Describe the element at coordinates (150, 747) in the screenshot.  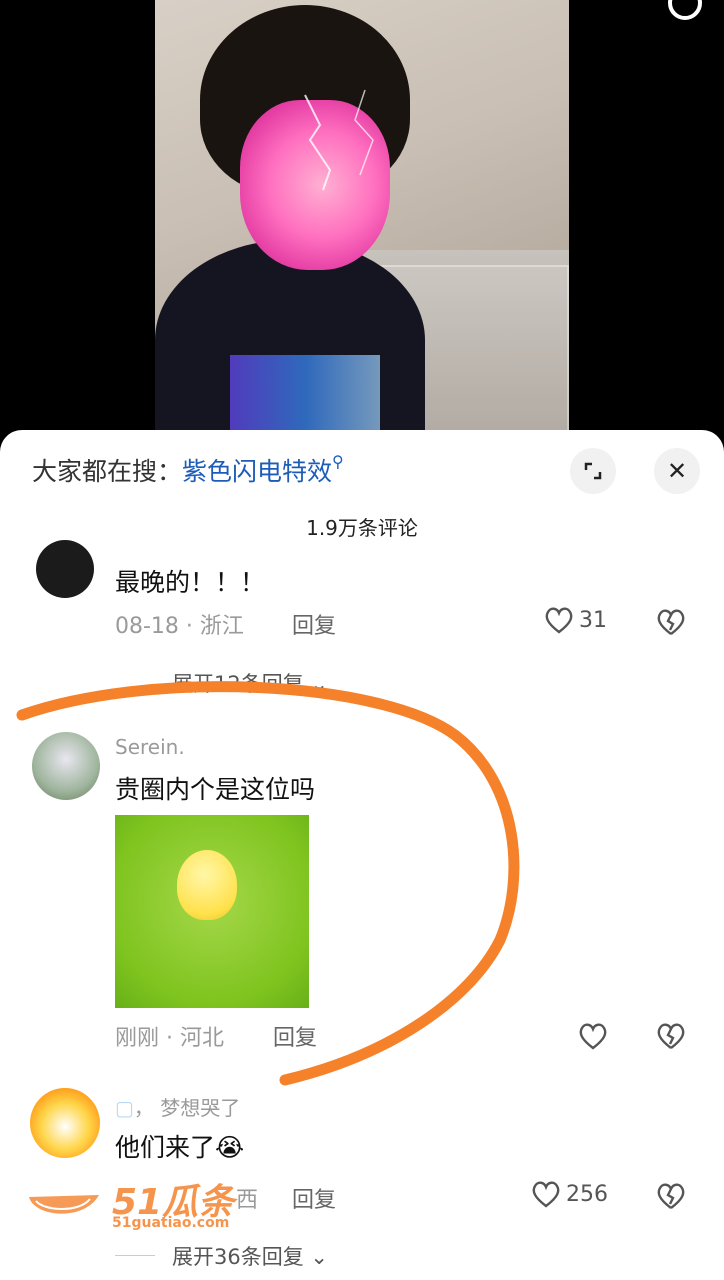
I see `username: Serein.` at that location.